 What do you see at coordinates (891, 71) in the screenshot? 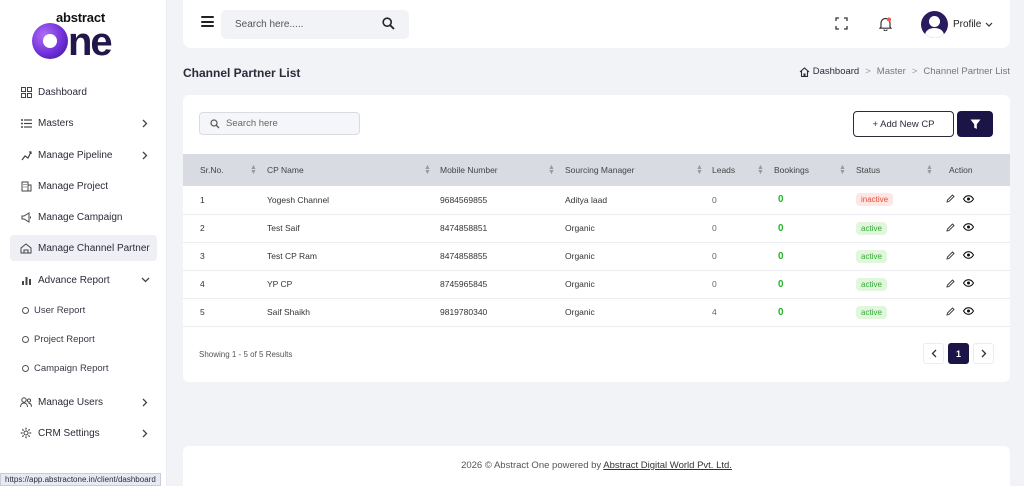
I see `breadcrumb-master: Master` at bounding box center [891, 71].